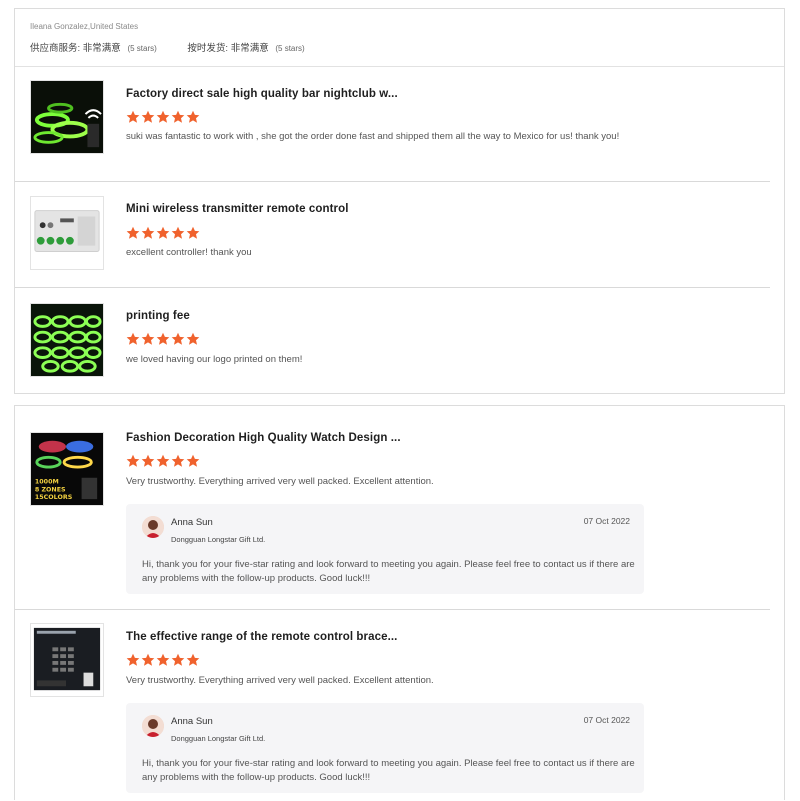 Image resolution: width=800 pixels, height=801 pixels. Describe the element at coordinates (158, 316) in the screenshot. I see `product-title: printing fee` at that location.